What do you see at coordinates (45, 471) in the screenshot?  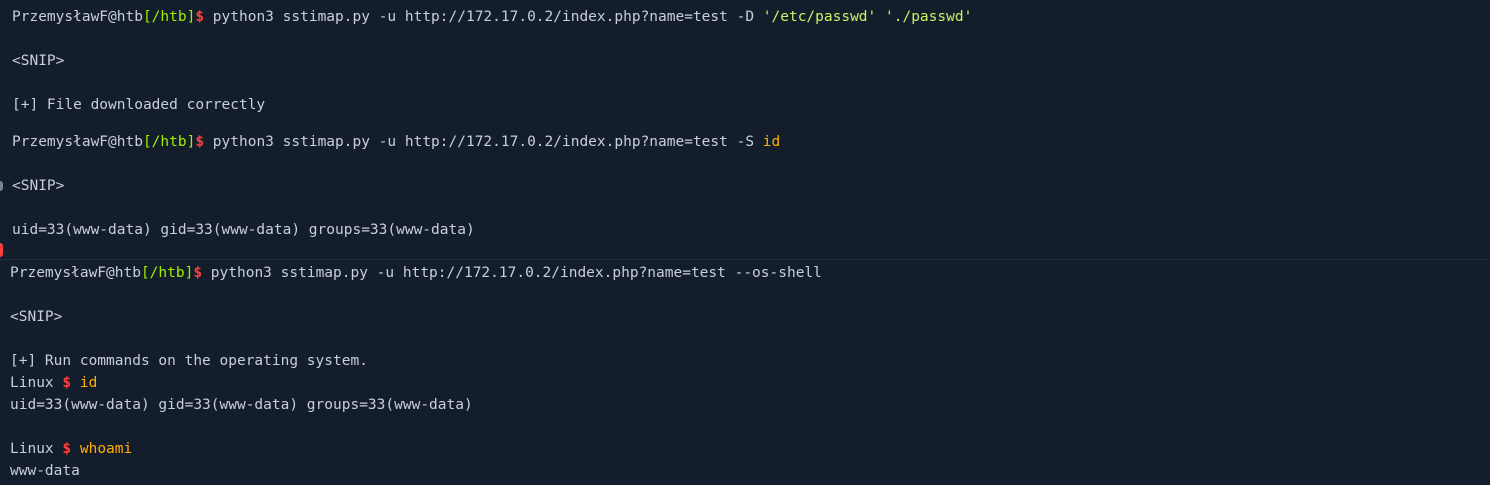 I see `shell-output: www-data` at bounding box center [45, 471].